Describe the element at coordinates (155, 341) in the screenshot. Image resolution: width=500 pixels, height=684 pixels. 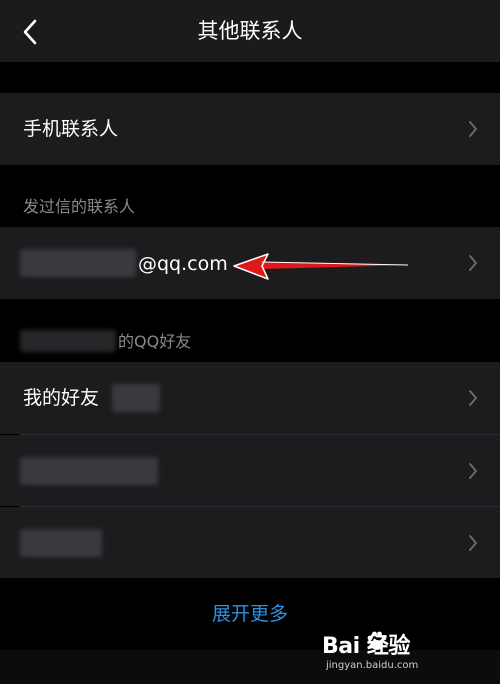
I see `section-qq-friends: 的QQ好友` at that location.